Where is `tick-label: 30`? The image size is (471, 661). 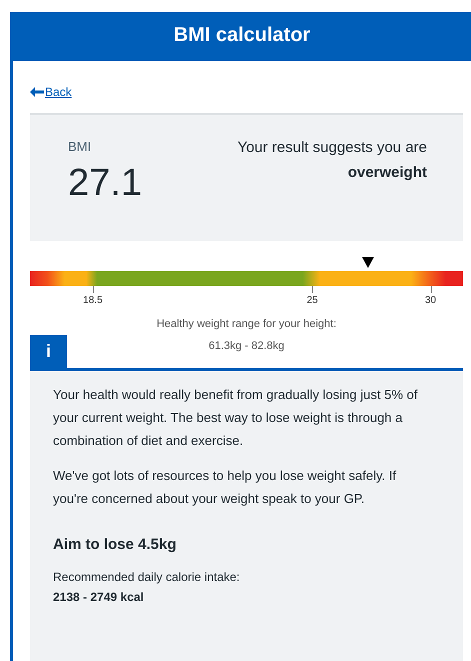
tick-label: 30 is located at coordinates (430, 300).